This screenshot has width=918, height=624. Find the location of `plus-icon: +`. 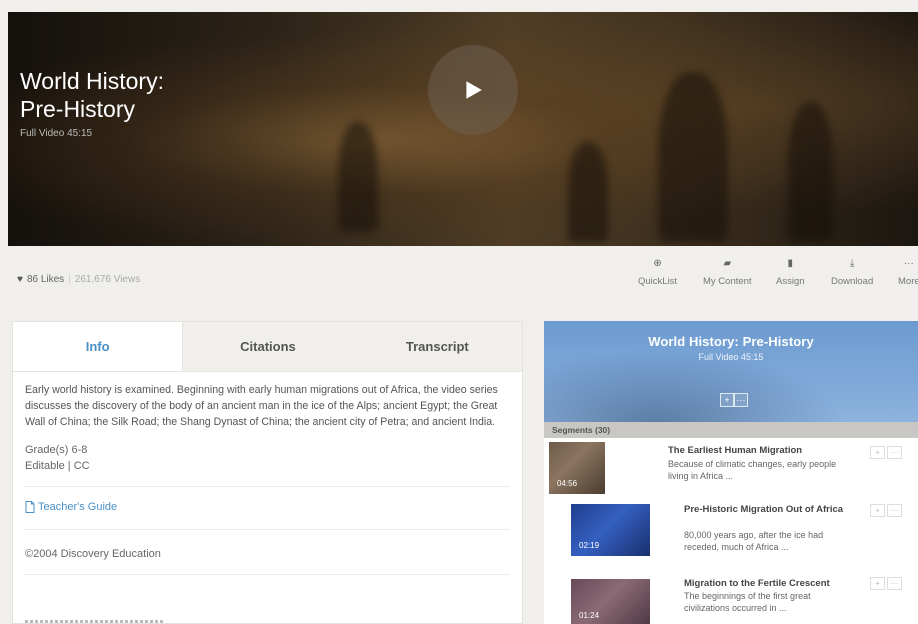

plus-icon: + is located at coordinates (727, 400).